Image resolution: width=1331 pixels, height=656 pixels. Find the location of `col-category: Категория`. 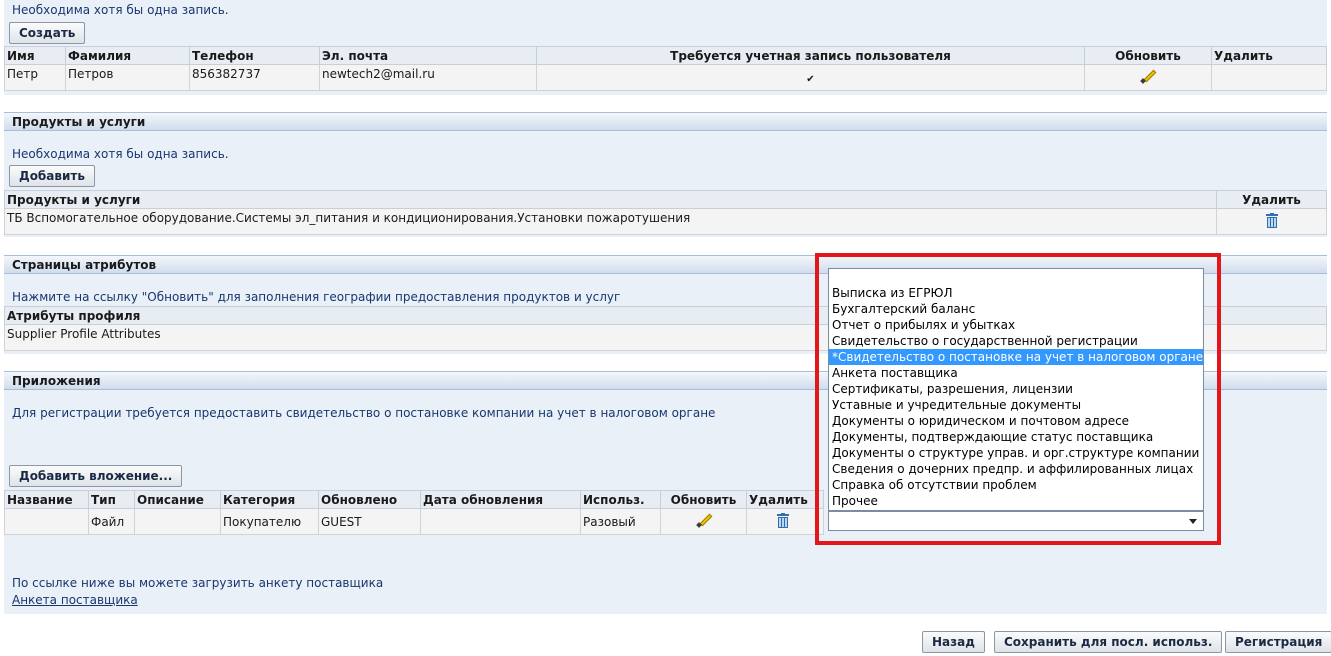

col-category: Категория is located at coordinates (269, 499).